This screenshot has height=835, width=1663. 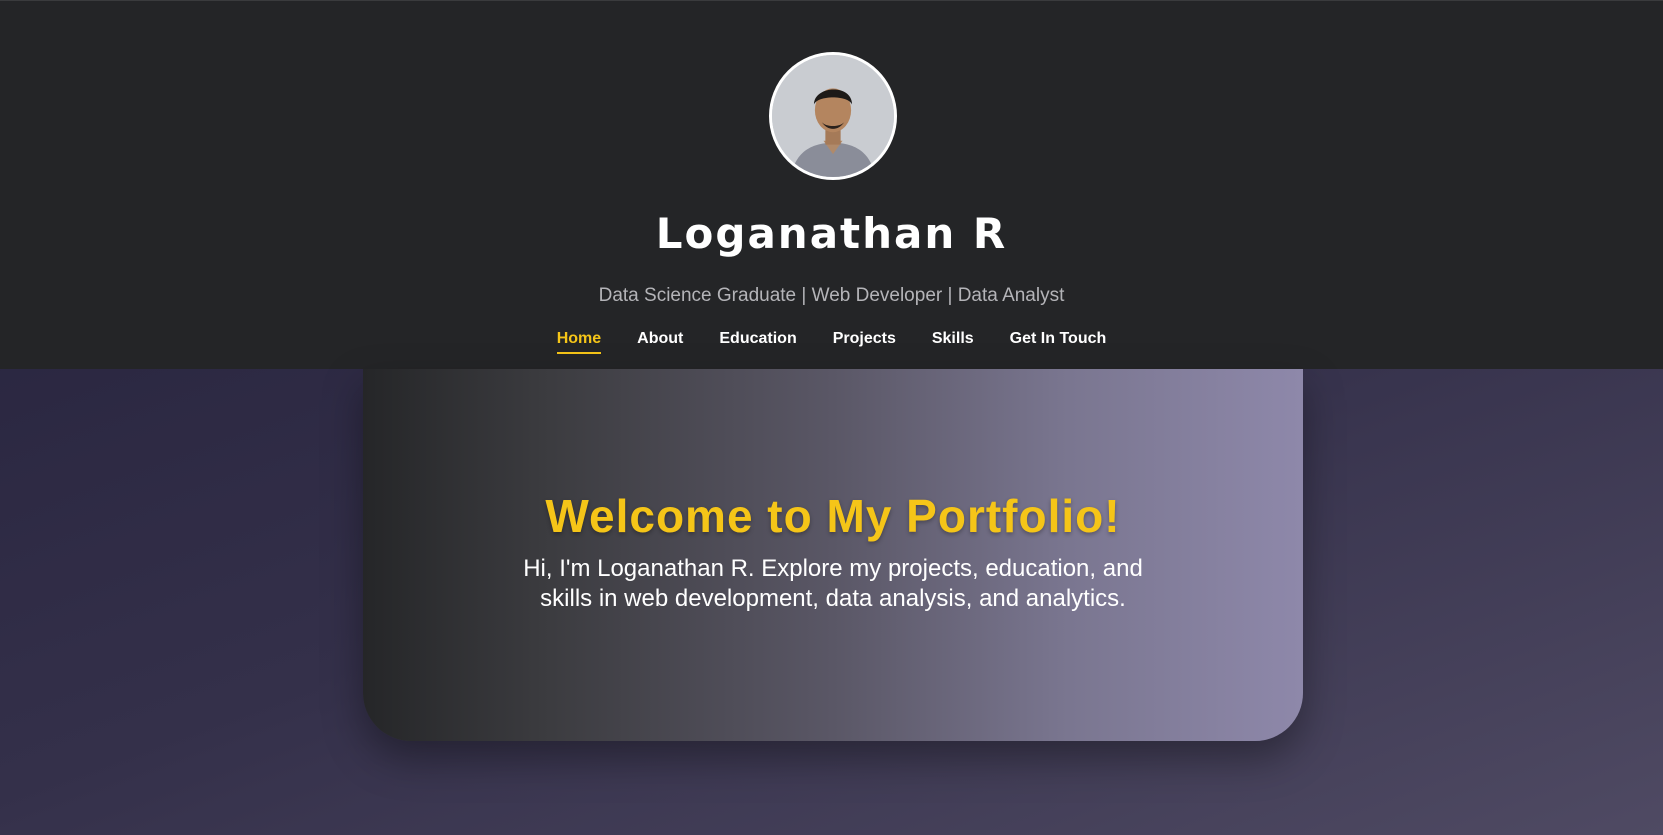 What do you see at coordinates (660, 342) in the screenshot?
I see `nav-about: About` at bounding box center [660, 342].